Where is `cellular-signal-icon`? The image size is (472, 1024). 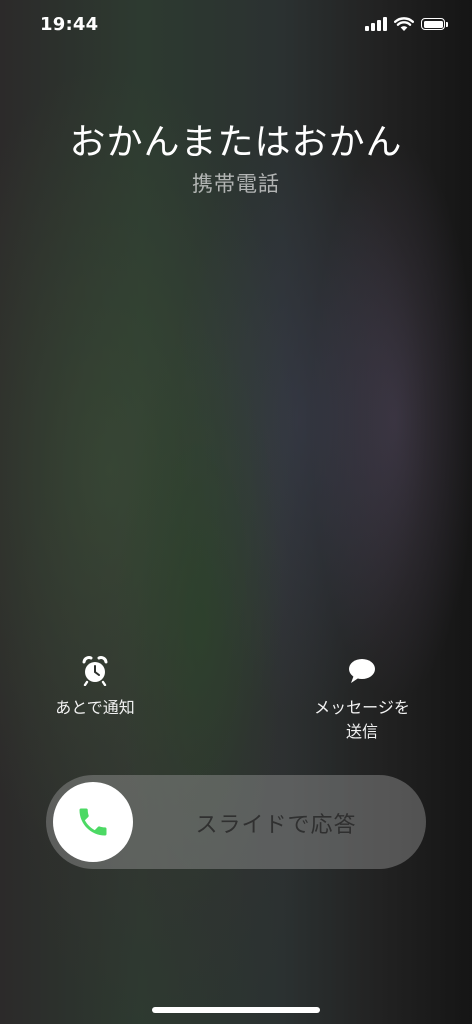
cellular-signal-icon is located at coordinates (376, 24).